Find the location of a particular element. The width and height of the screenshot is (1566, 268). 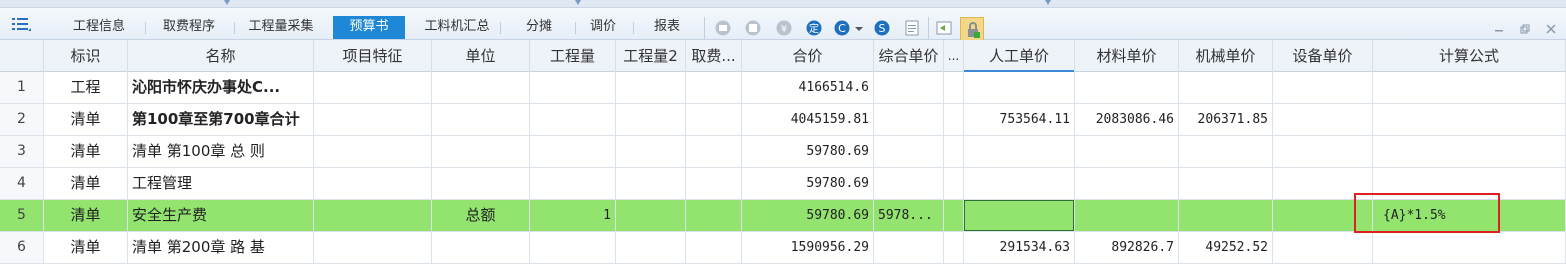

col-header-shebeidanjia: 设备单价 is located at coordinates (1323, 56).